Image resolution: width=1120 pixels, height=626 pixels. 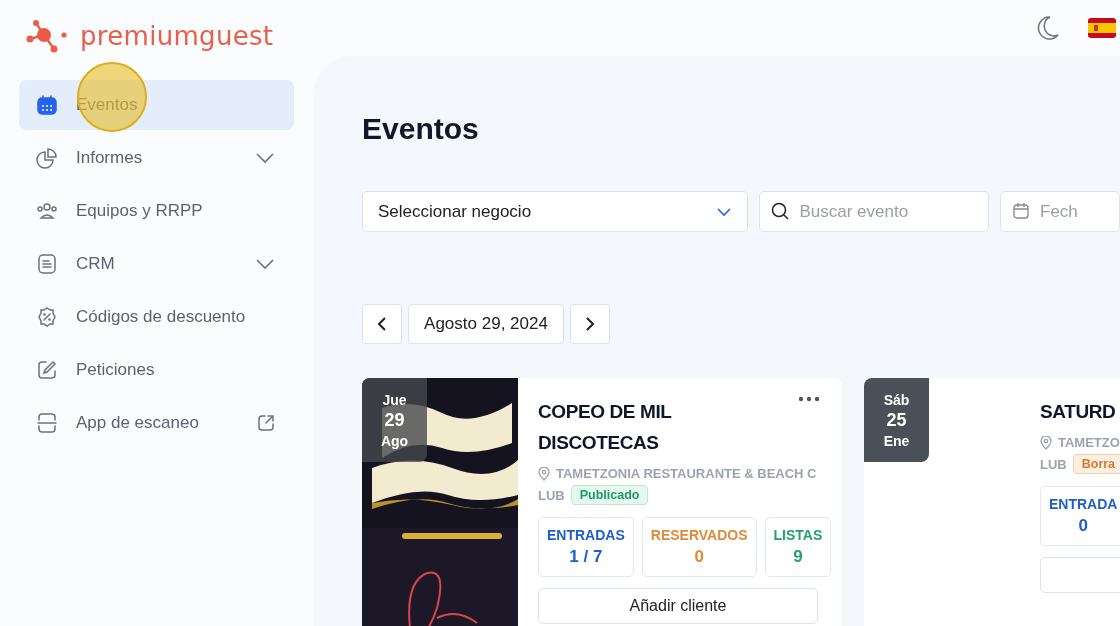 I want to click on sidebar-item: Peticiones, so click(x=156, y=370).